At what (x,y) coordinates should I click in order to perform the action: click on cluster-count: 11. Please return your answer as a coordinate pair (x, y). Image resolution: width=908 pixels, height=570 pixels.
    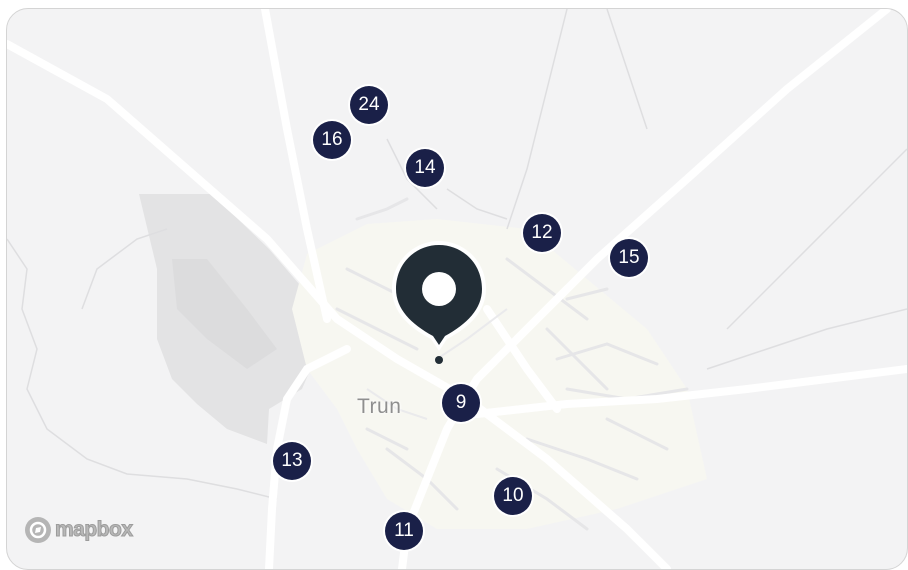
    Looking at the image, I should click on (404, 530).